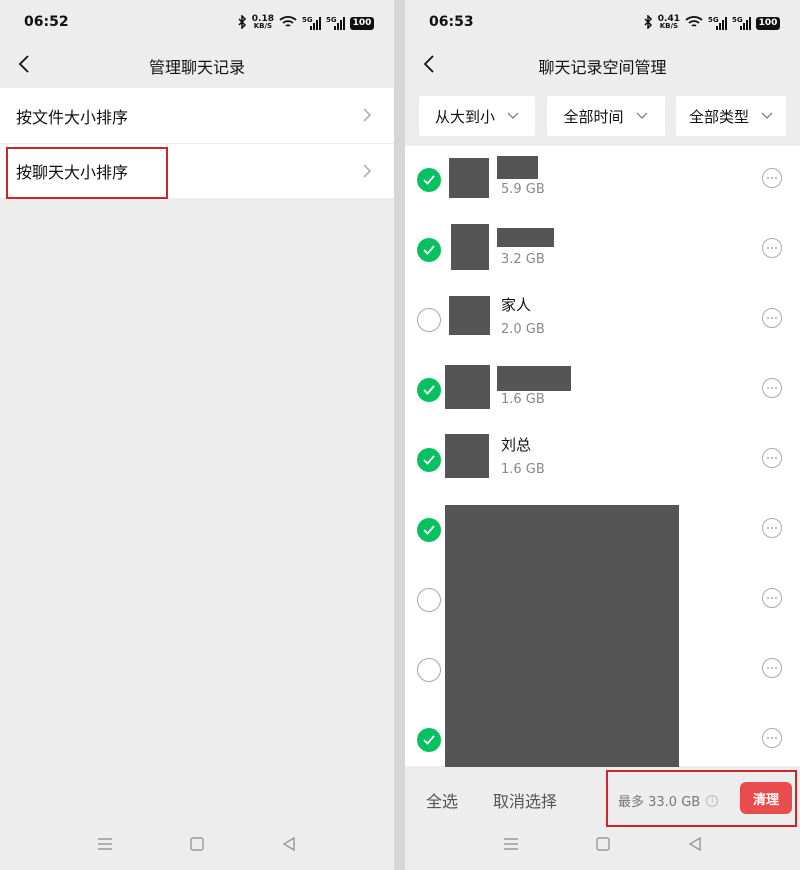 This screenshot has width=800, height=870. Describe the element at coordinates (605, 116) in the screenshot. I see `time-filter-dropdown: 全部时间` at that location.